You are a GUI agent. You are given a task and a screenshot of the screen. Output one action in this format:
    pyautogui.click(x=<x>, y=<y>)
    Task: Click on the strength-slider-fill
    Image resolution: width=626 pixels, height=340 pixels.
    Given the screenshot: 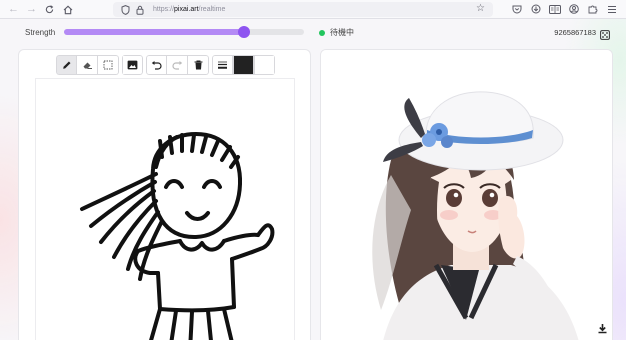 What is the action you would take?
    pyautogui.click(x=154, y=32)
    